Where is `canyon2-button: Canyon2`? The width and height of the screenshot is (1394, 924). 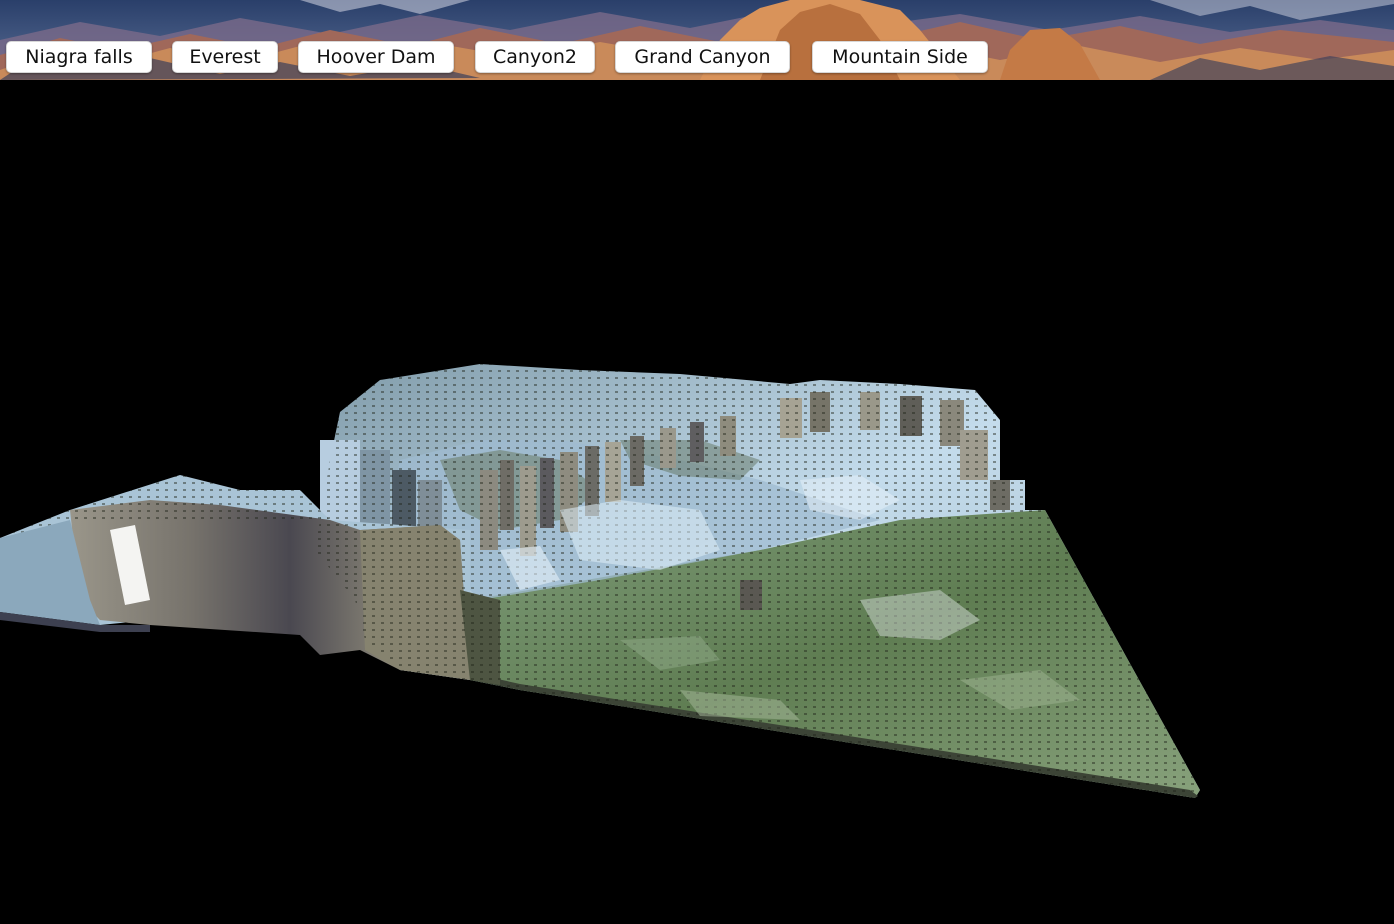 canyon2-button: Canyon2 is located at coordinates (535, 57).